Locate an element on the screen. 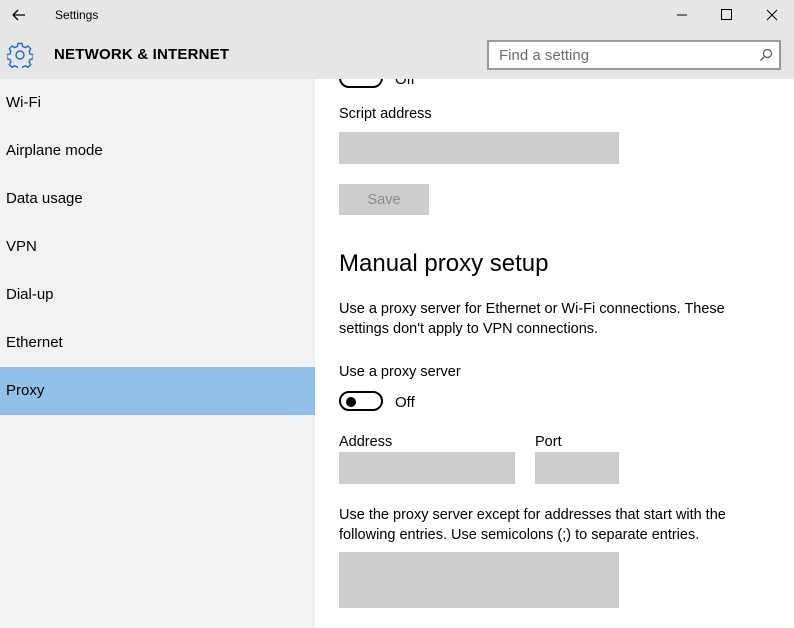 Image resolution: width=794 pixels, height=628 pixels. close-icon is located at coordinates (772, 15).